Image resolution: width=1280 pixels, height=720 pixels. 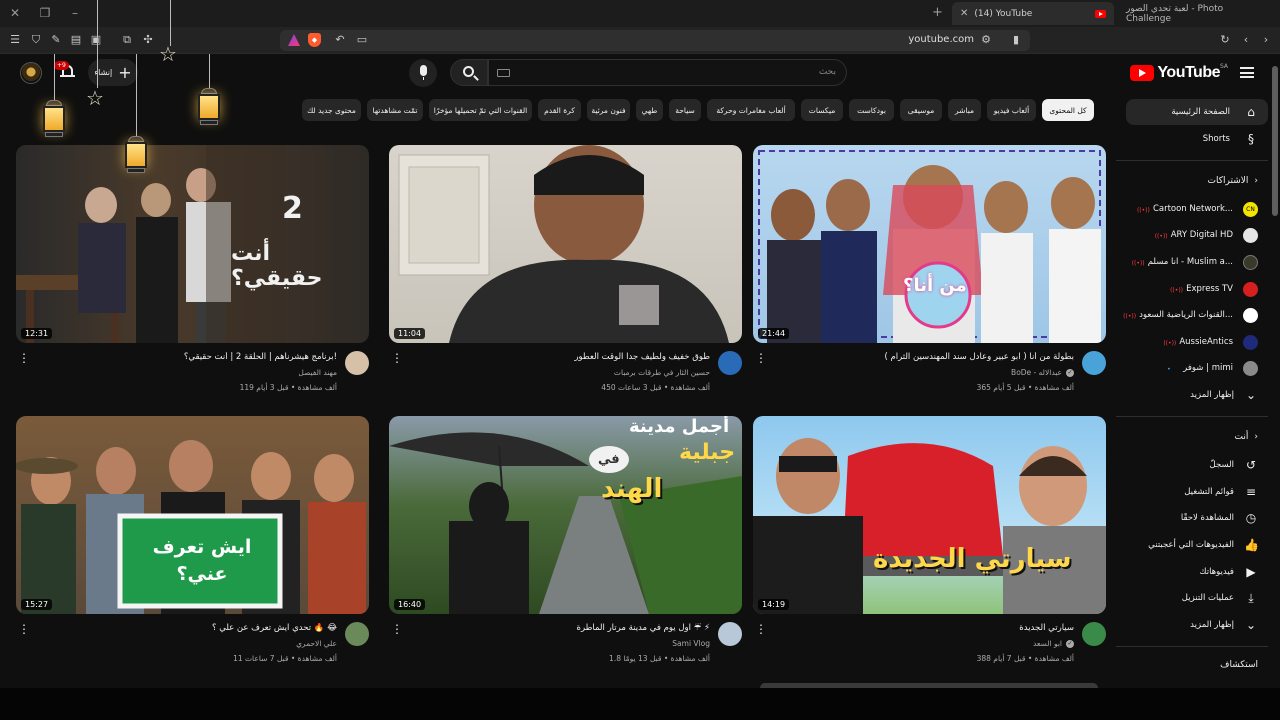 What do you see at coordinates (822, 110) in the screenshot?
I see `chip-mixes: ميكسات` at bounding box center [822, 110].